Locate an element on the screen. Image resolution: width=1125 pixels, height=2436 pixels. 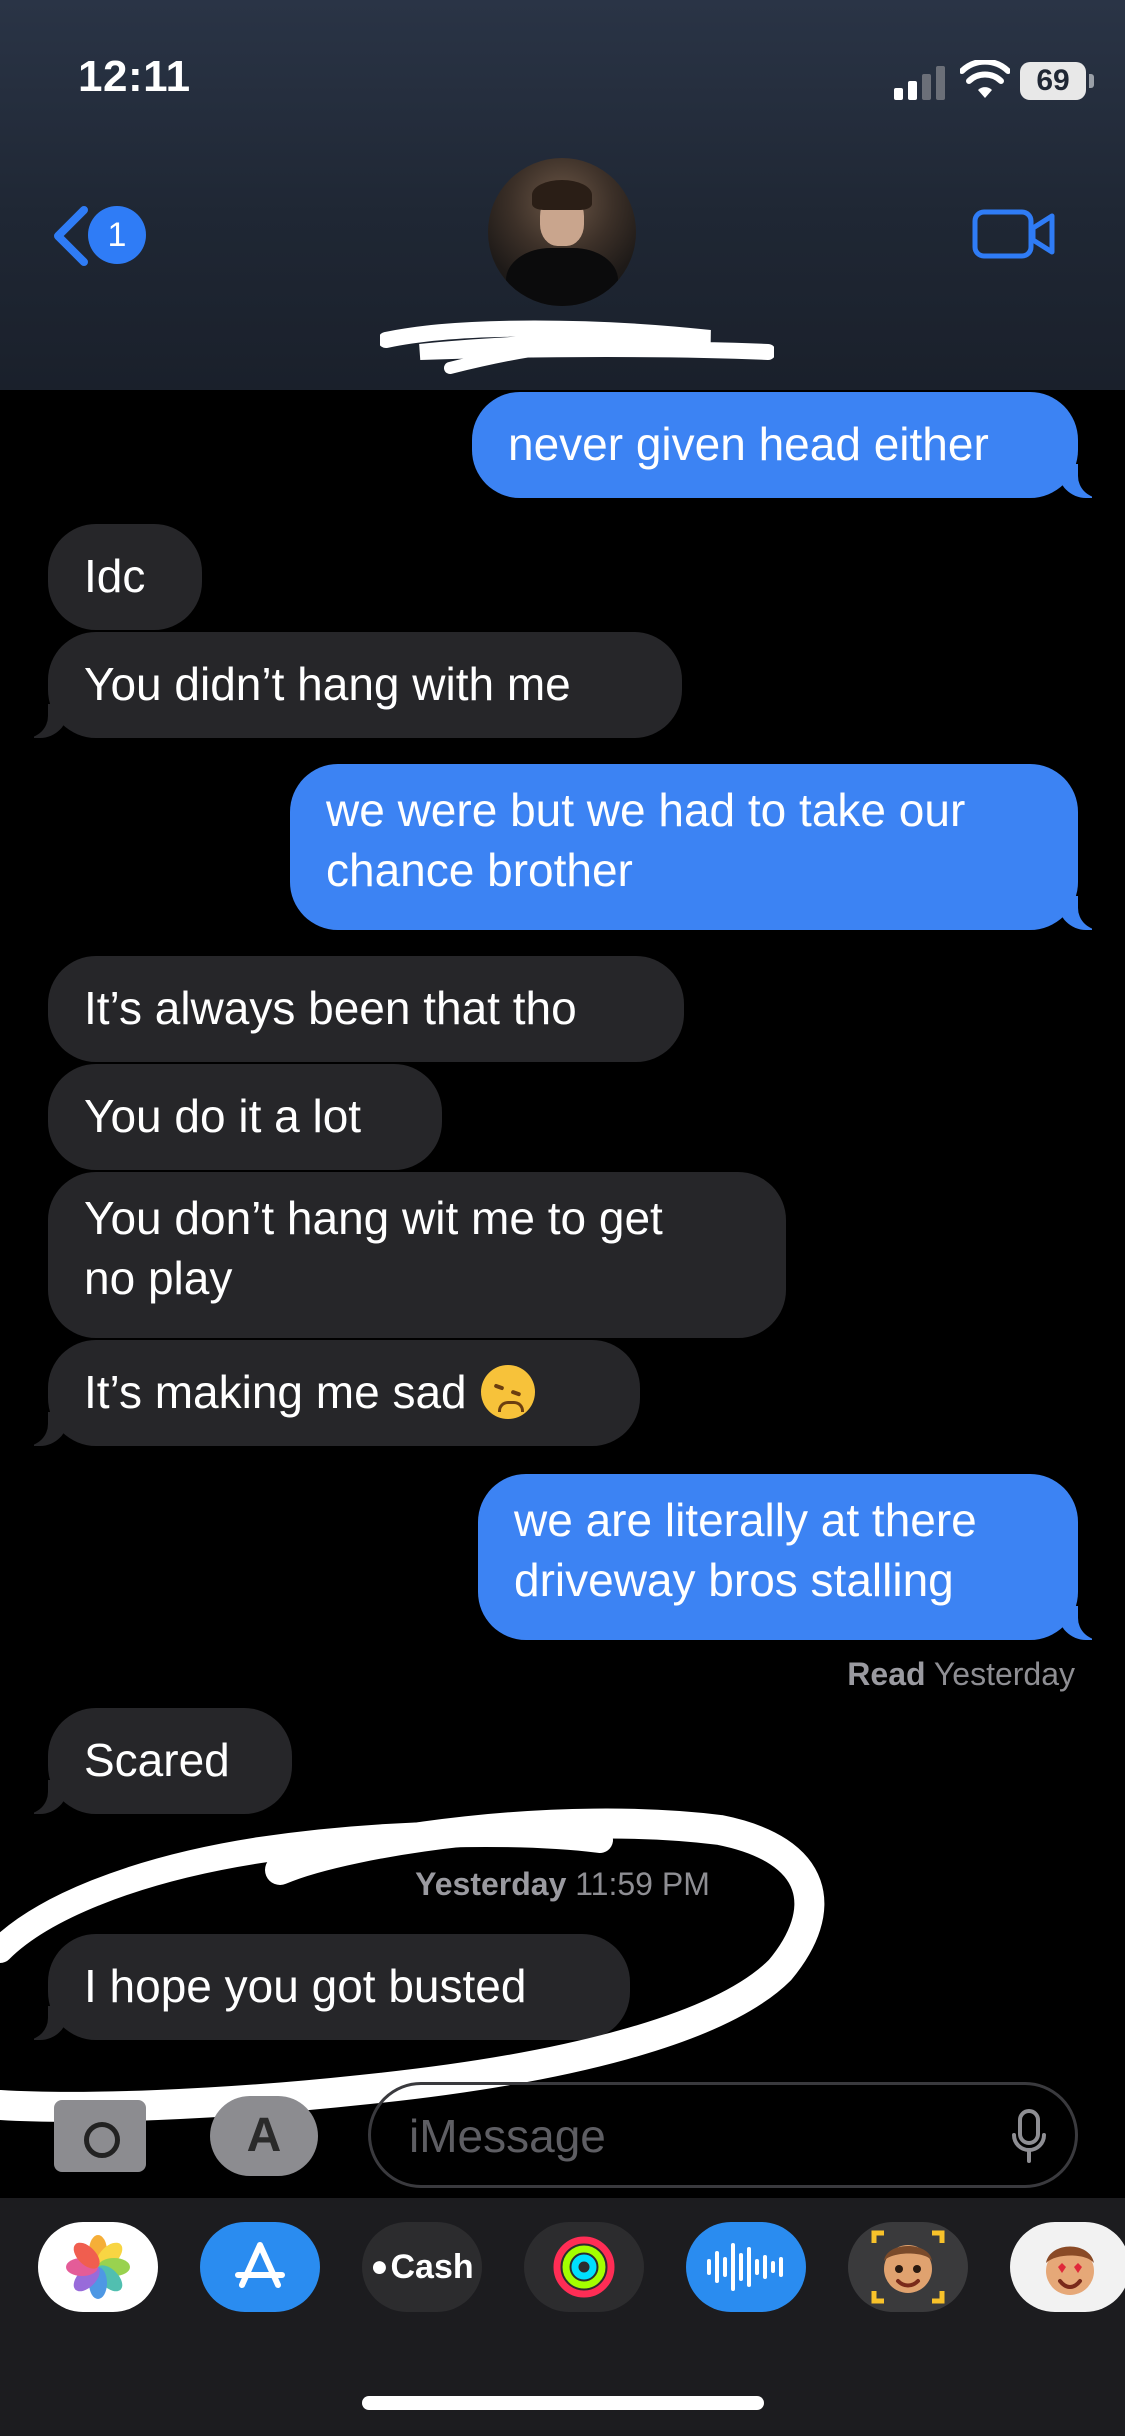
message-line: we are literally at there is located at coordinates (745, 1520).